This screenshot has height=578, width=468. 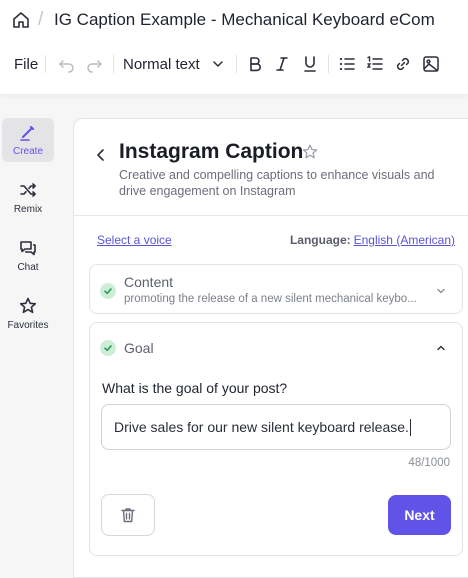 What do you see at coordinates (28, 190) in the screenshot?
I see `shuffle-icon` at bounding box center [28, 190].